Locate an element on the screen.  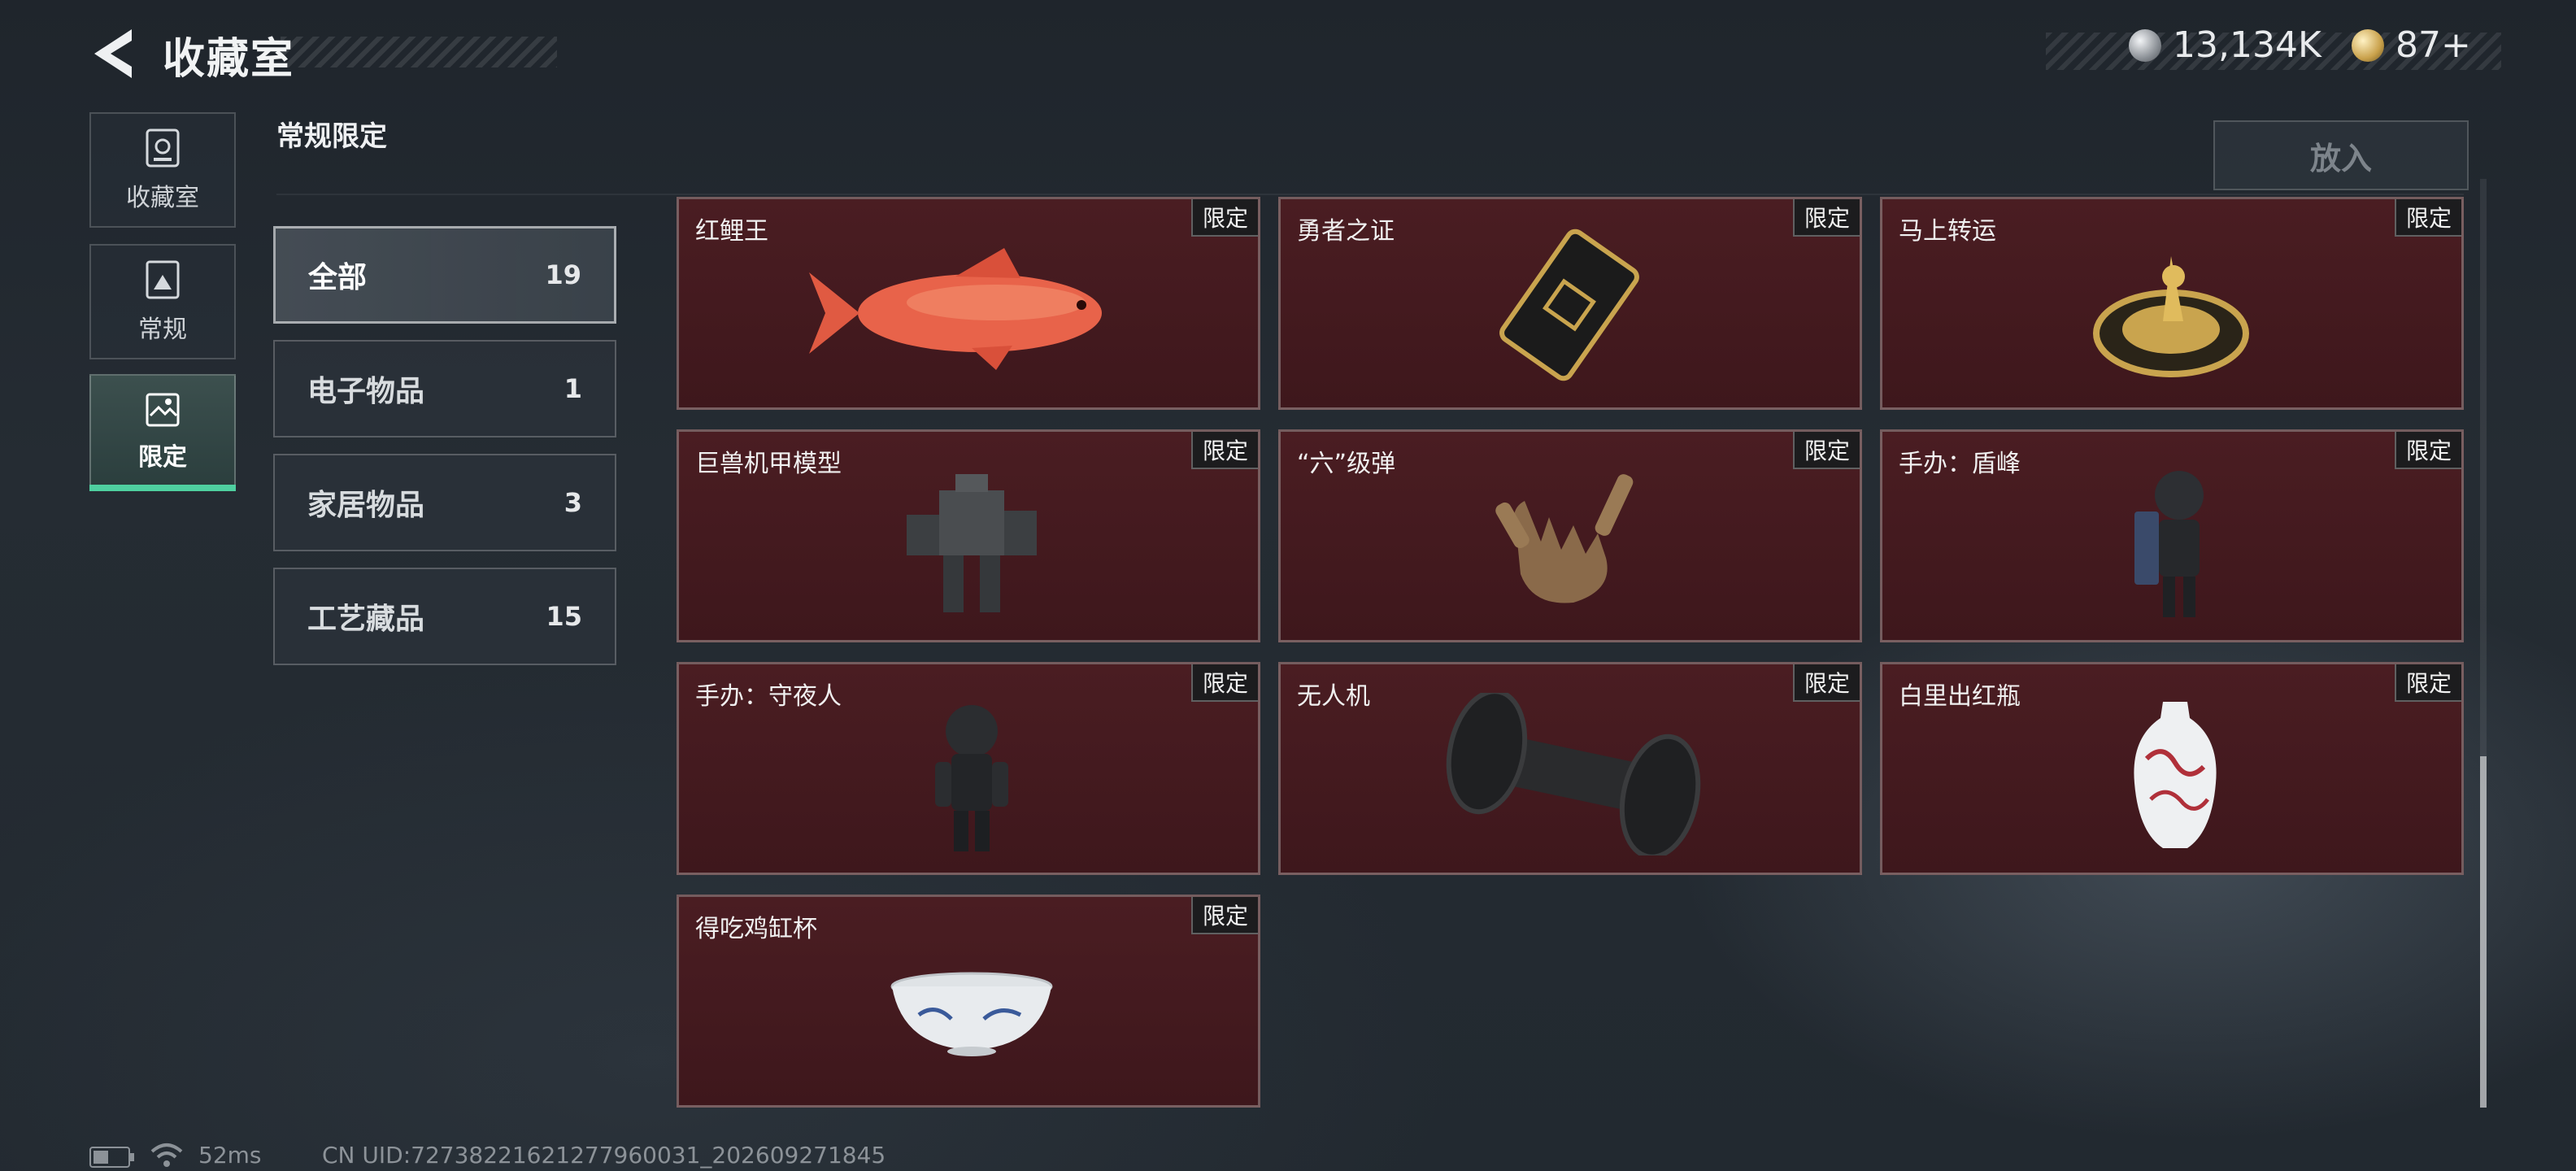
item-card-figure-nightwatch: 手办：守夜人 限定 is located at coordinates (969, 769).